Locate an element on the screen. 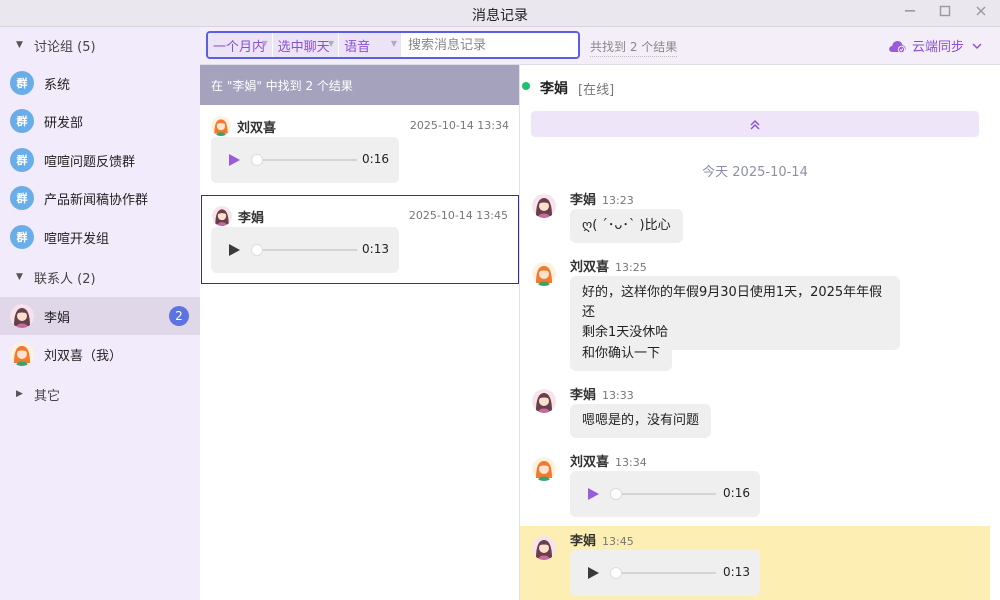 This screenshot has width=1000, height=600. result-sender: 刘双喜 is located at coordinates (243, 126).